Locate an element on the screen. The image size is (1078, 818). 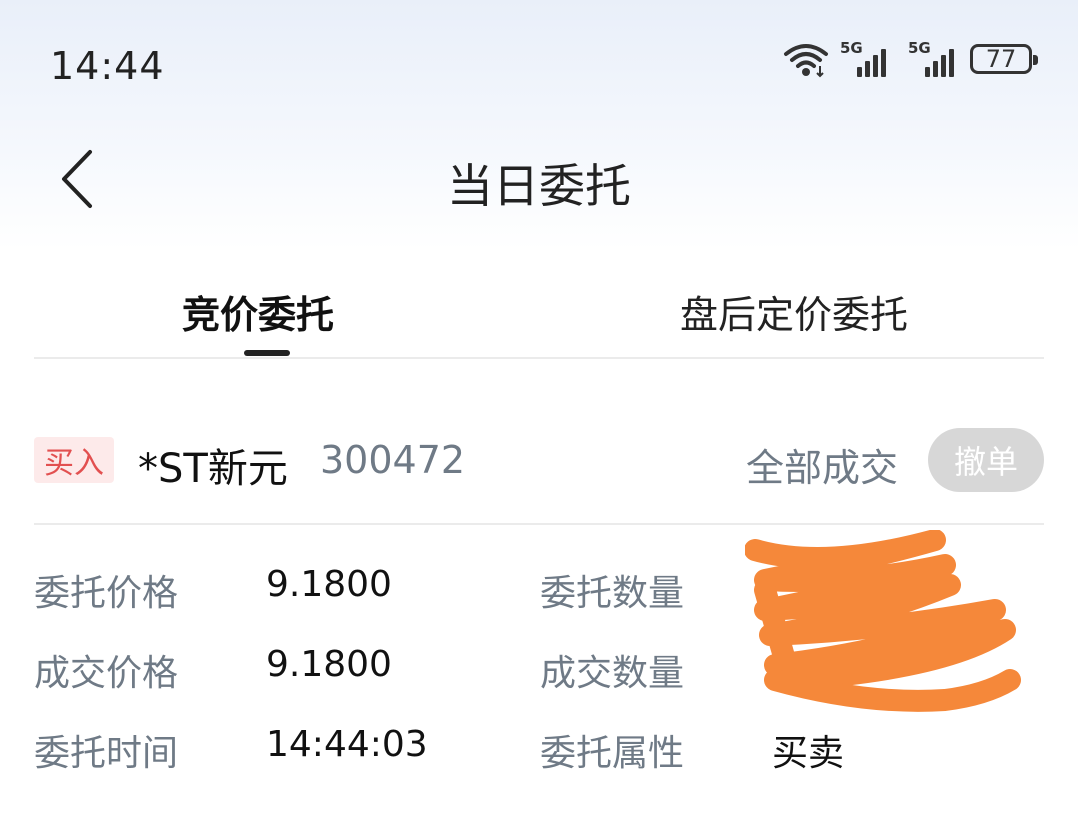
stock-name: *ST新元 is located at coordinates (213, 469).